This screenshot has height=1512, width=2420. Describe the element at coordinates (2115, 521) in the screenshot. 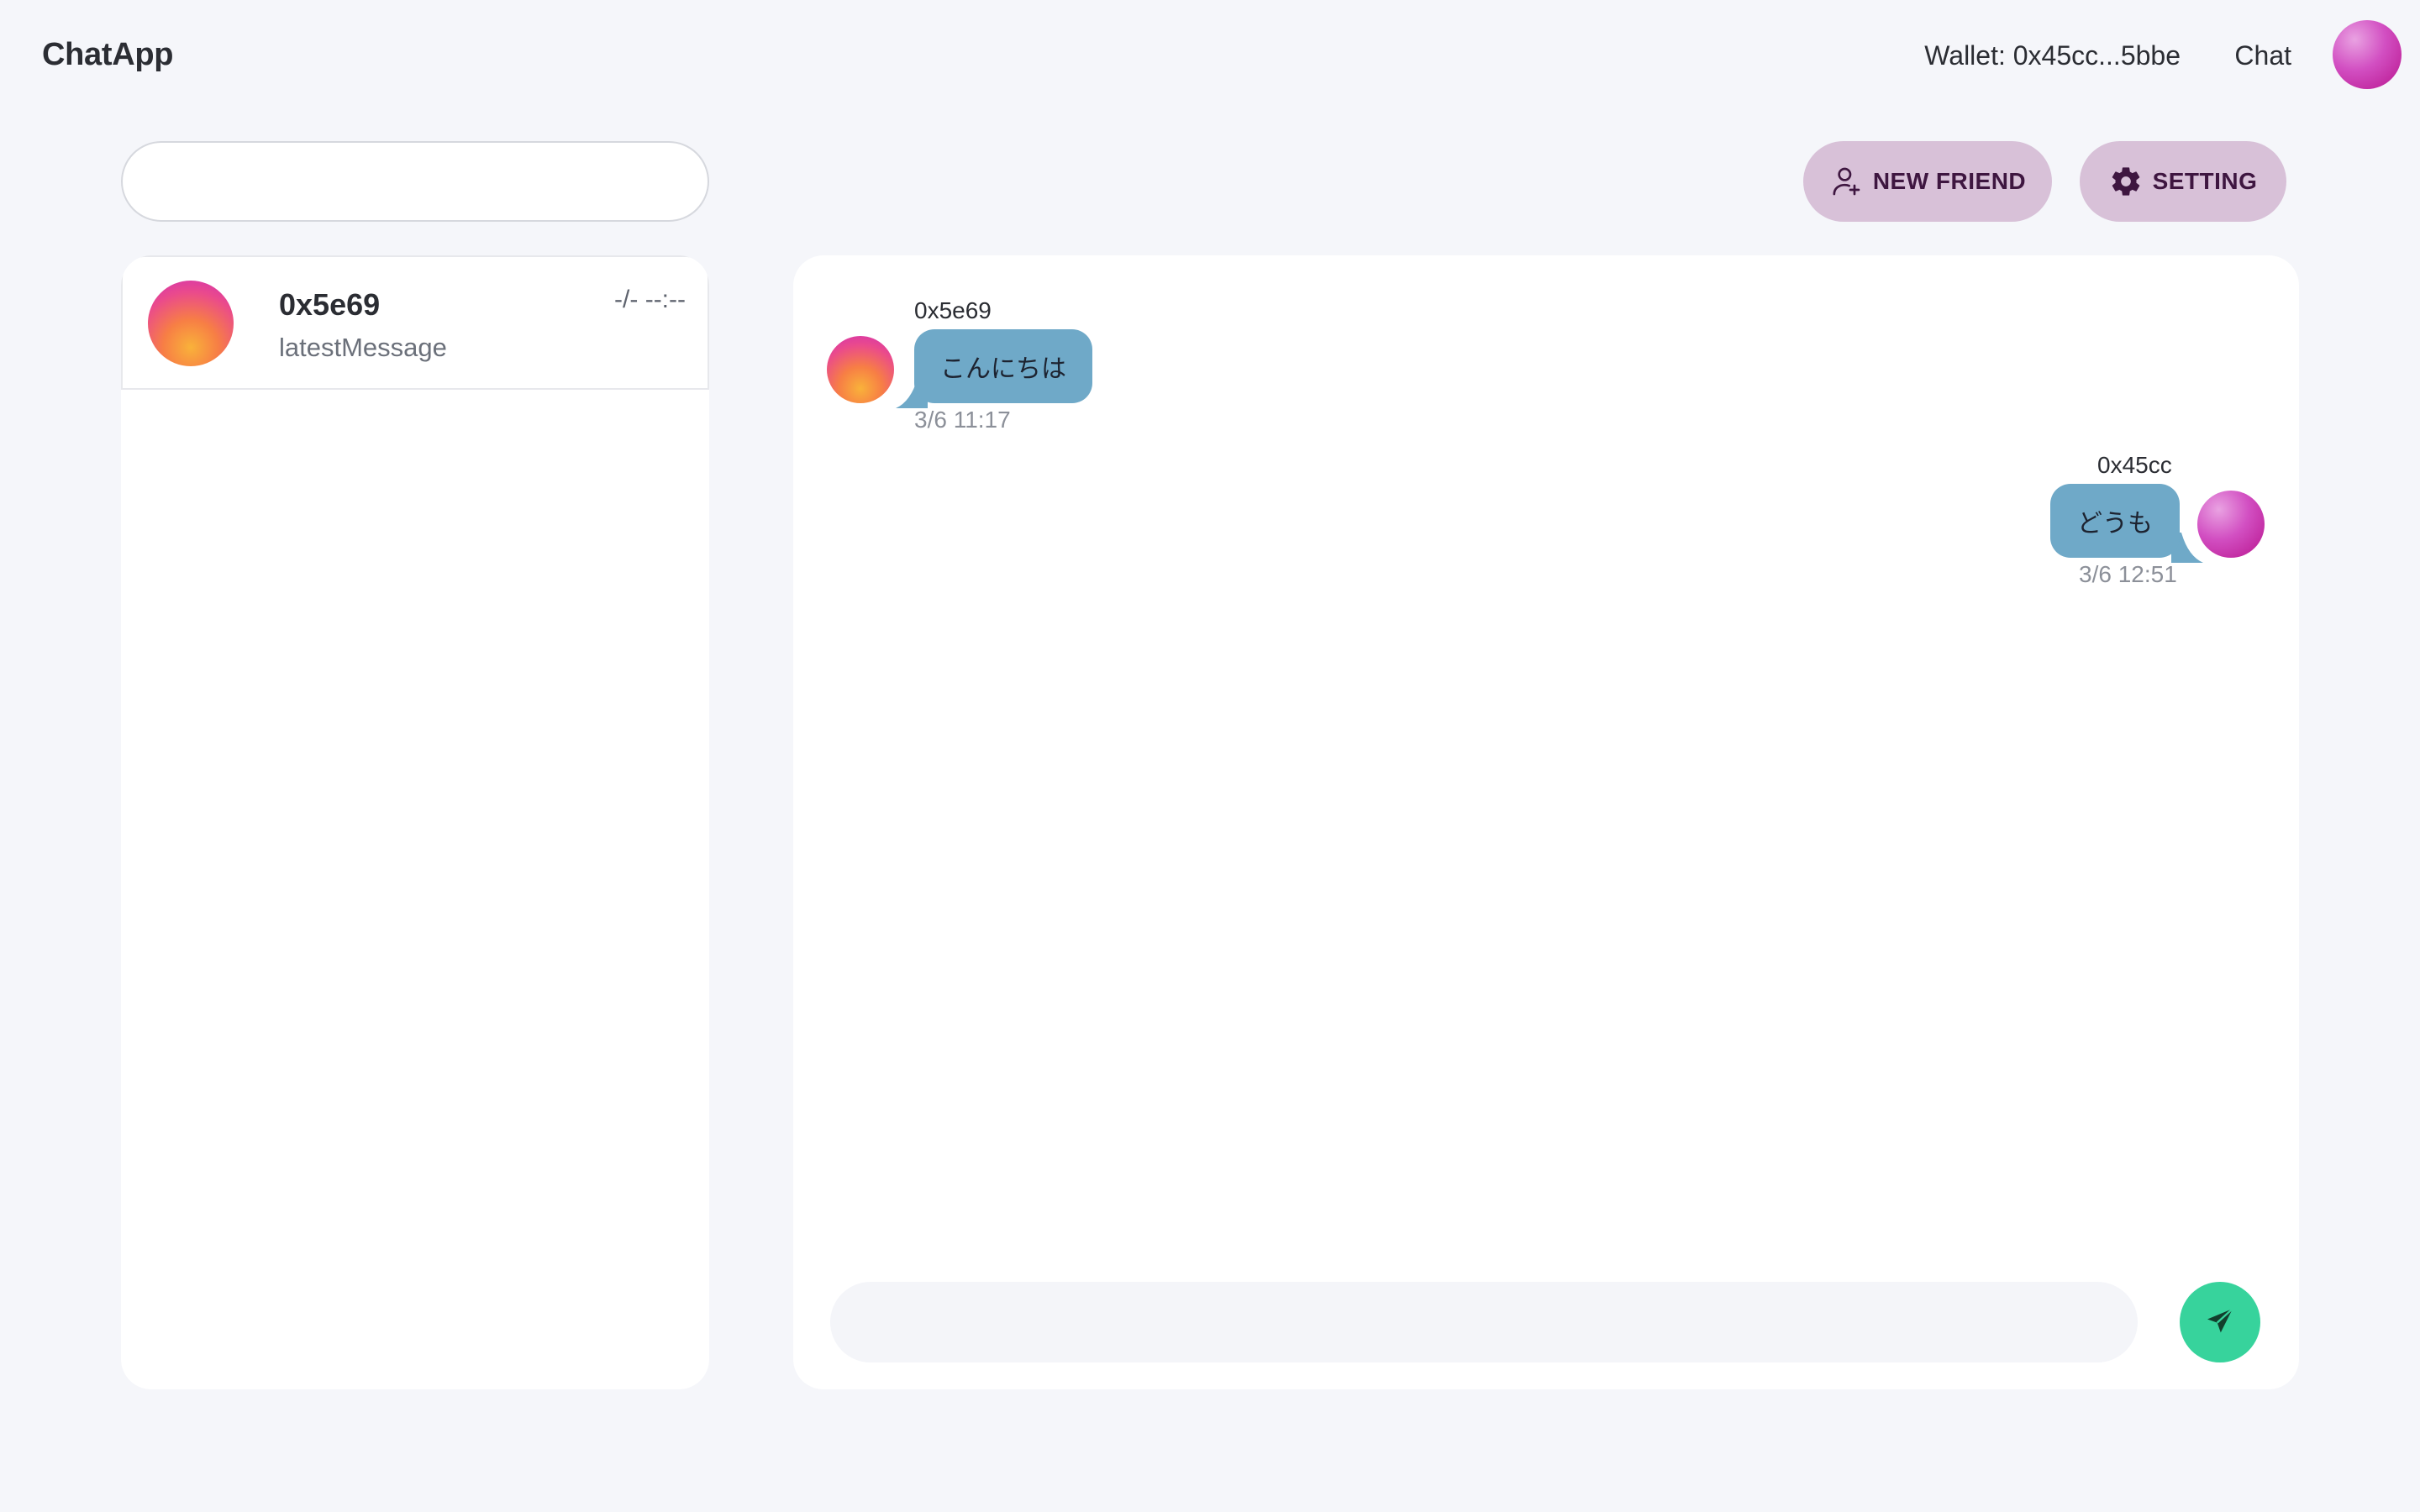

I see `message-bubble: どうも` at that location.